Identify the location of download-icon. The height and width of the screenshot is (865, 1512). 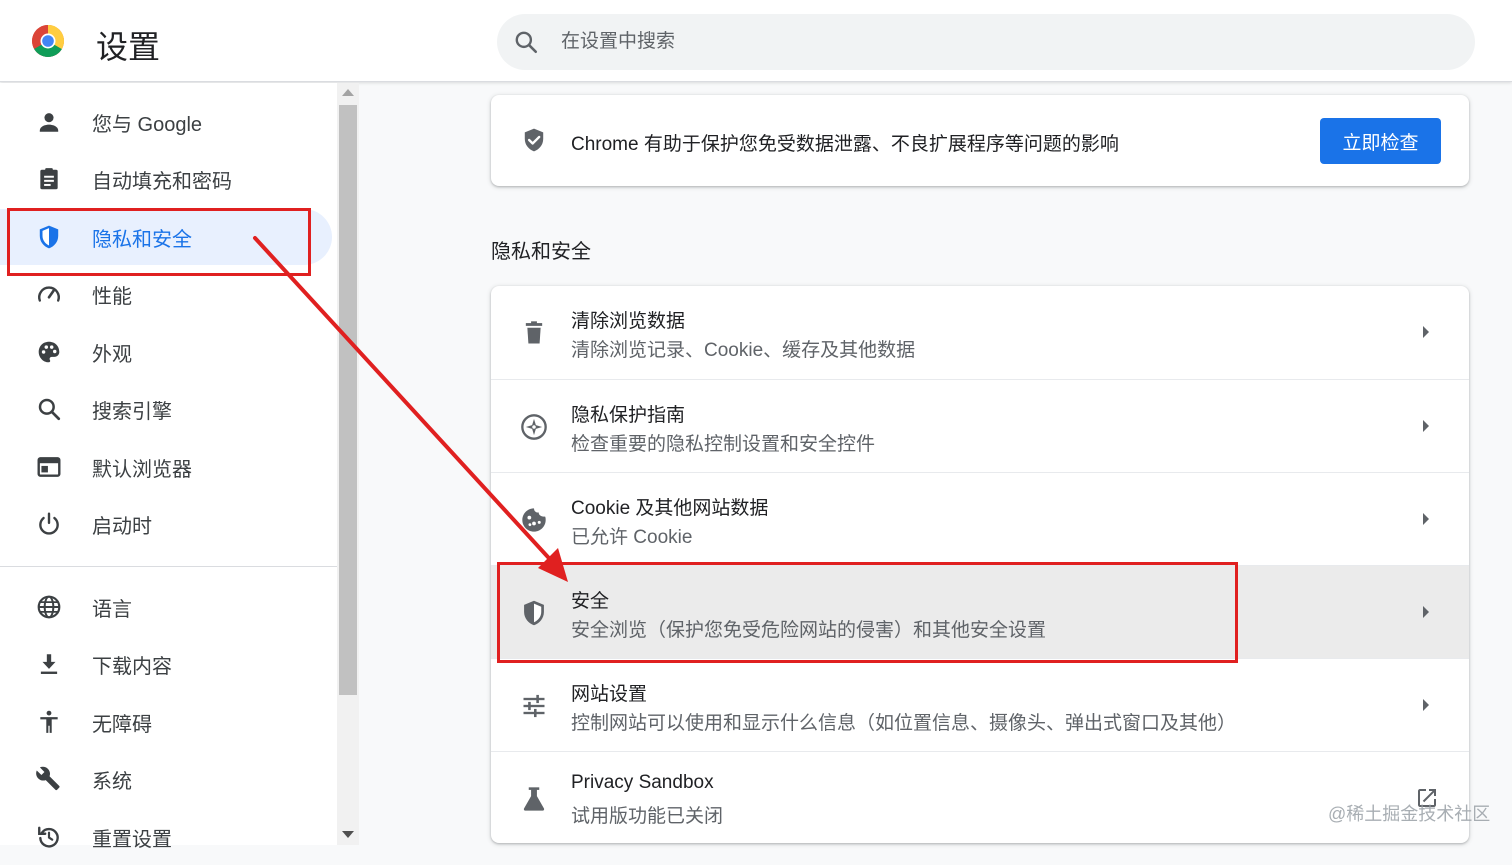
(49, 664).